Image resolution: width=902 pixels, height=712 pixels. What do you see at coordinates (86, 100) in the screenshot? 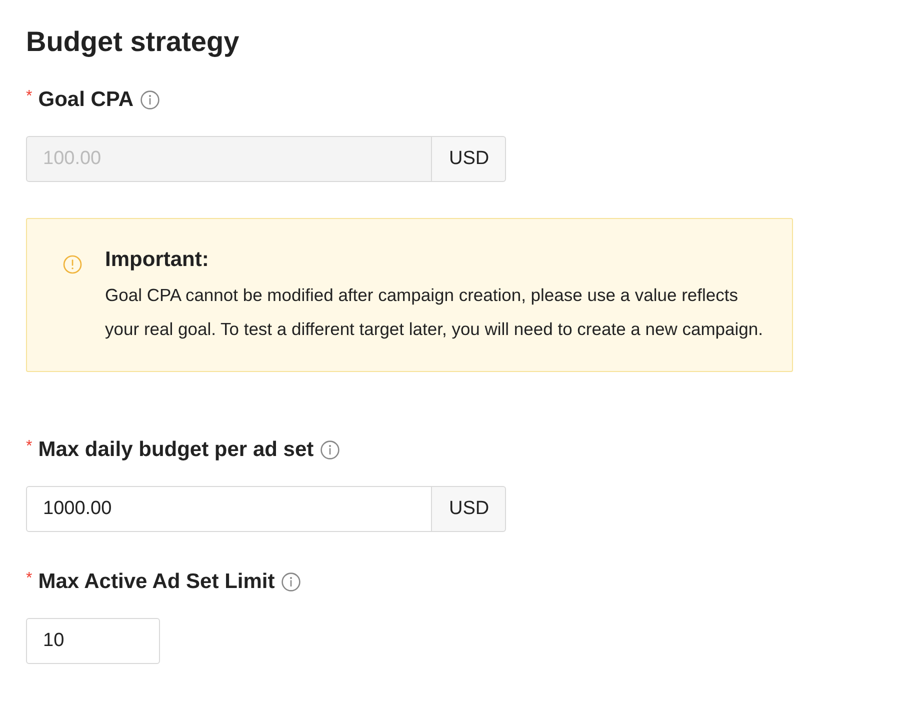
I see `field-label: Goal CPA` at bounding box center [86, 100].